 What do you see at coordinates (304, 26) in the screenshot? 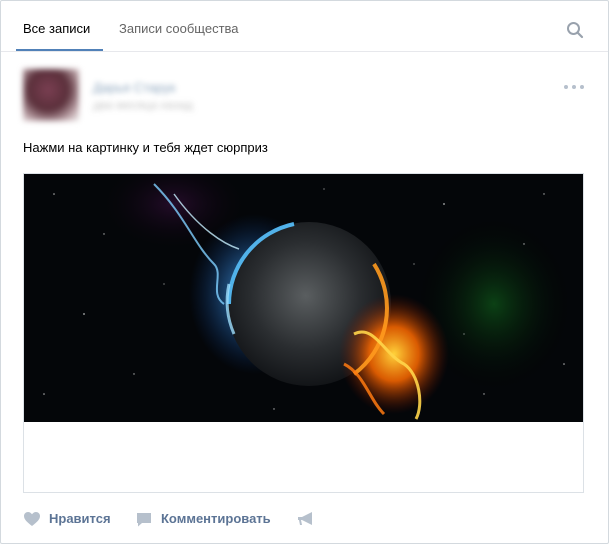
I see `wall-tabs: Все записи Записи сообщества` at bounding box center [304, 26].